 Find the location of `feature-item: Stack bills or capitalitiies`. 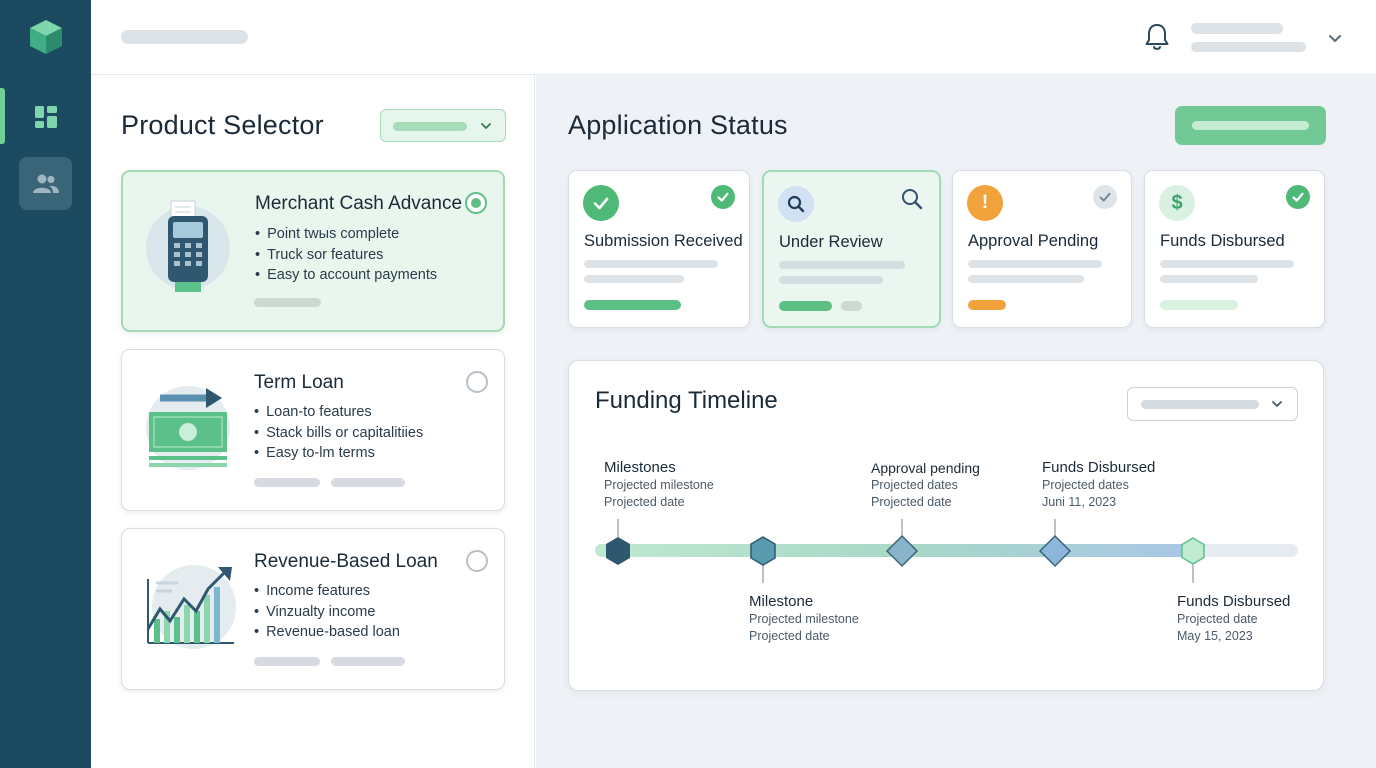

feature-item: Stack bills or capitalitiies is located at coordinates (338, 433).